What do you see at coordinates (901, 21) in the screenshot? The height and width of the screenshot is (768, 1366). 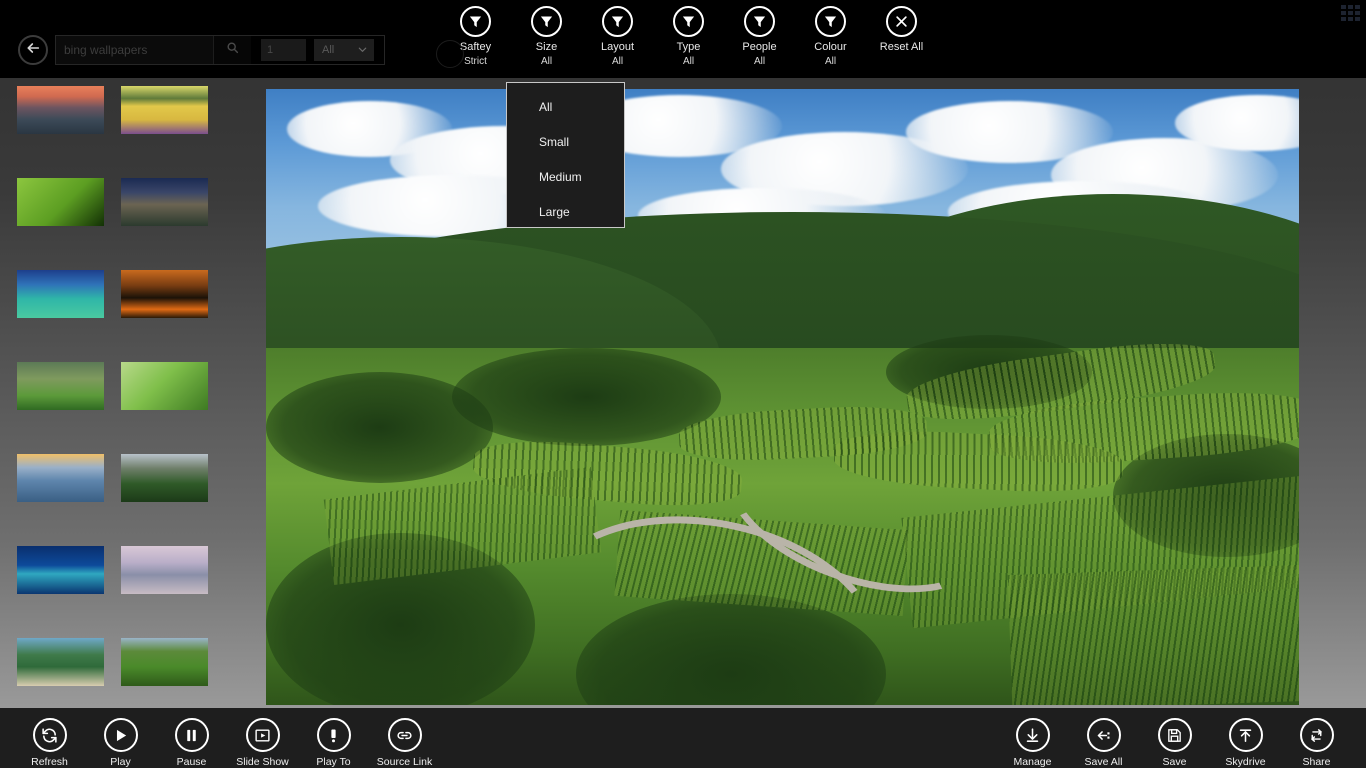 I see `close-x-icon` at bounding box center [901, 21].